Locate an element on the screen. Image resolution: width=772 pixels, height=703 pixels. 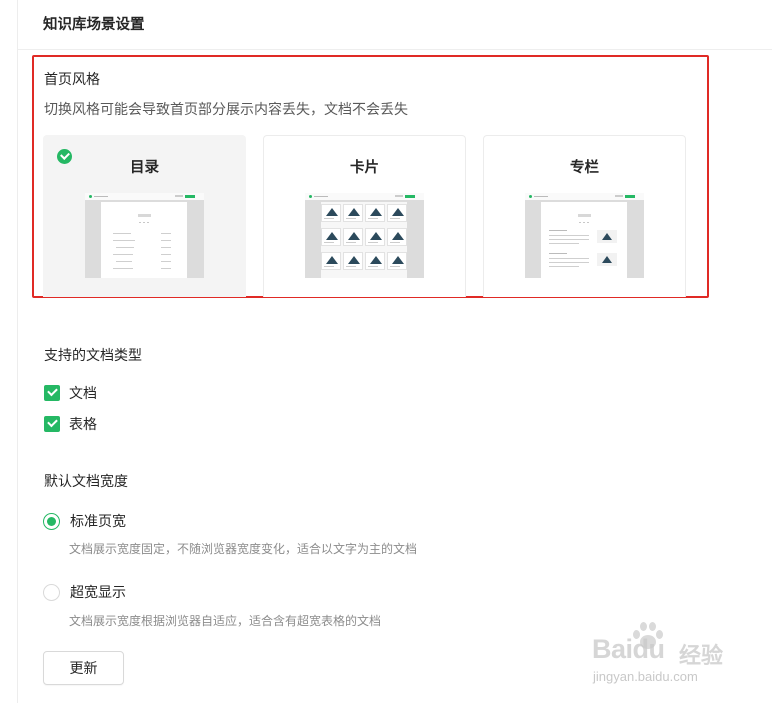
doc-types-title: 支持的文档类型 is located at coordinates (93, 356).